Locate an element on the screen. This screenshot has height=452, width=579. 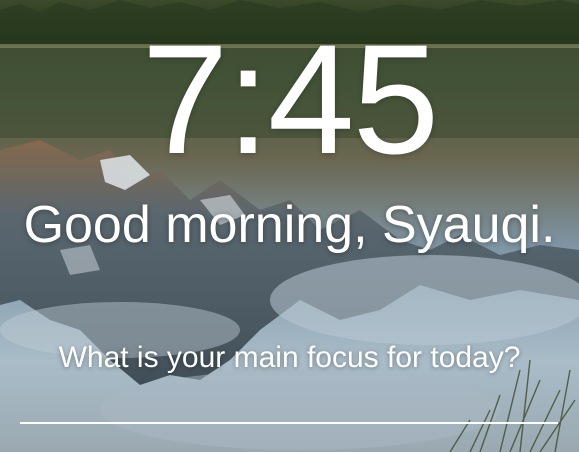
greeting-text: Good morning, Syauqi. is located at coordinates (289, 225).